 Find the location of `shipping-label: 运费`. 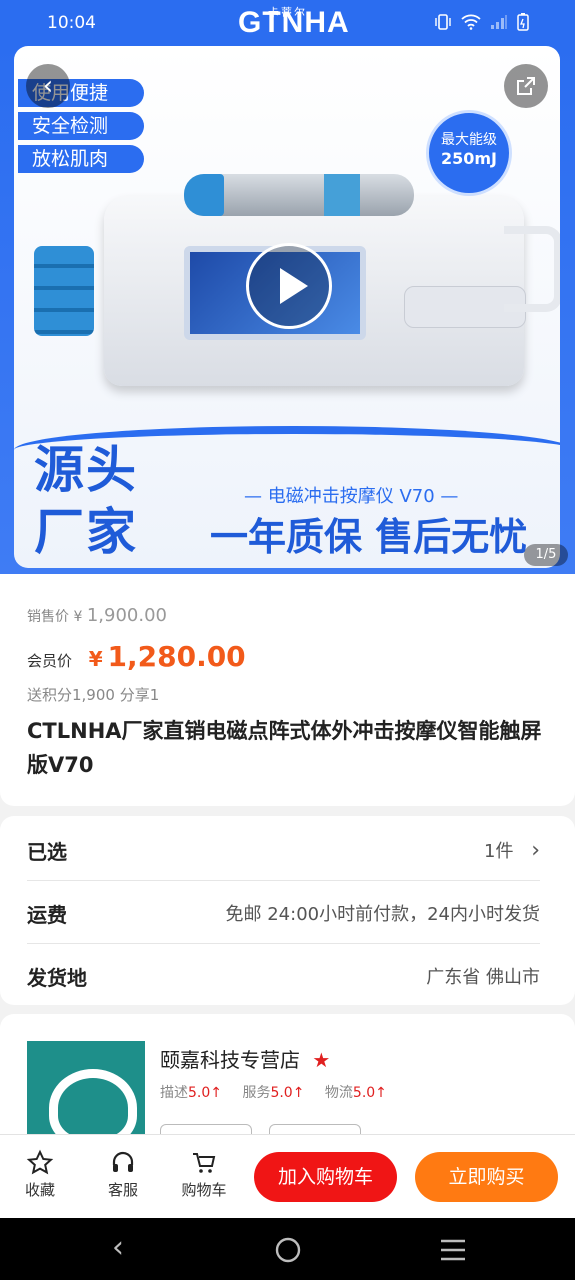

shipping-label: 运费 is located at coordinates (47, 915).